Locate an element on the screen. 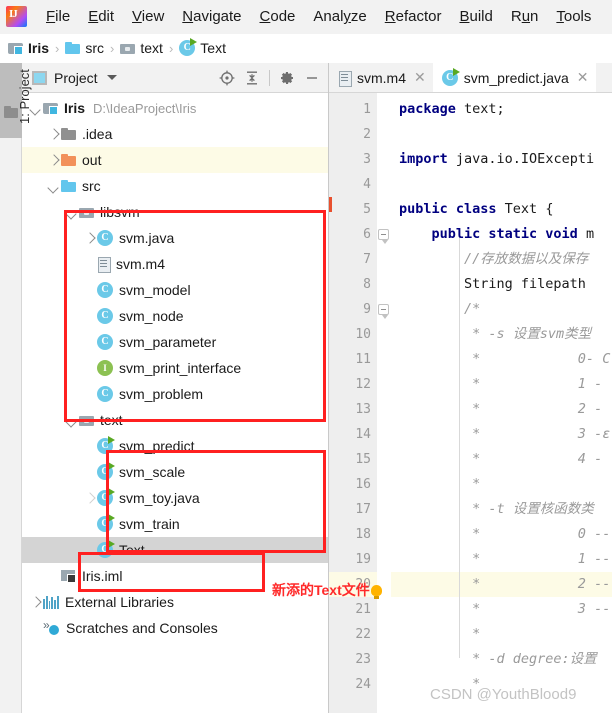 The image size is (612, 713). tree-row: Csvm_train is located at coordinates (175, 524).